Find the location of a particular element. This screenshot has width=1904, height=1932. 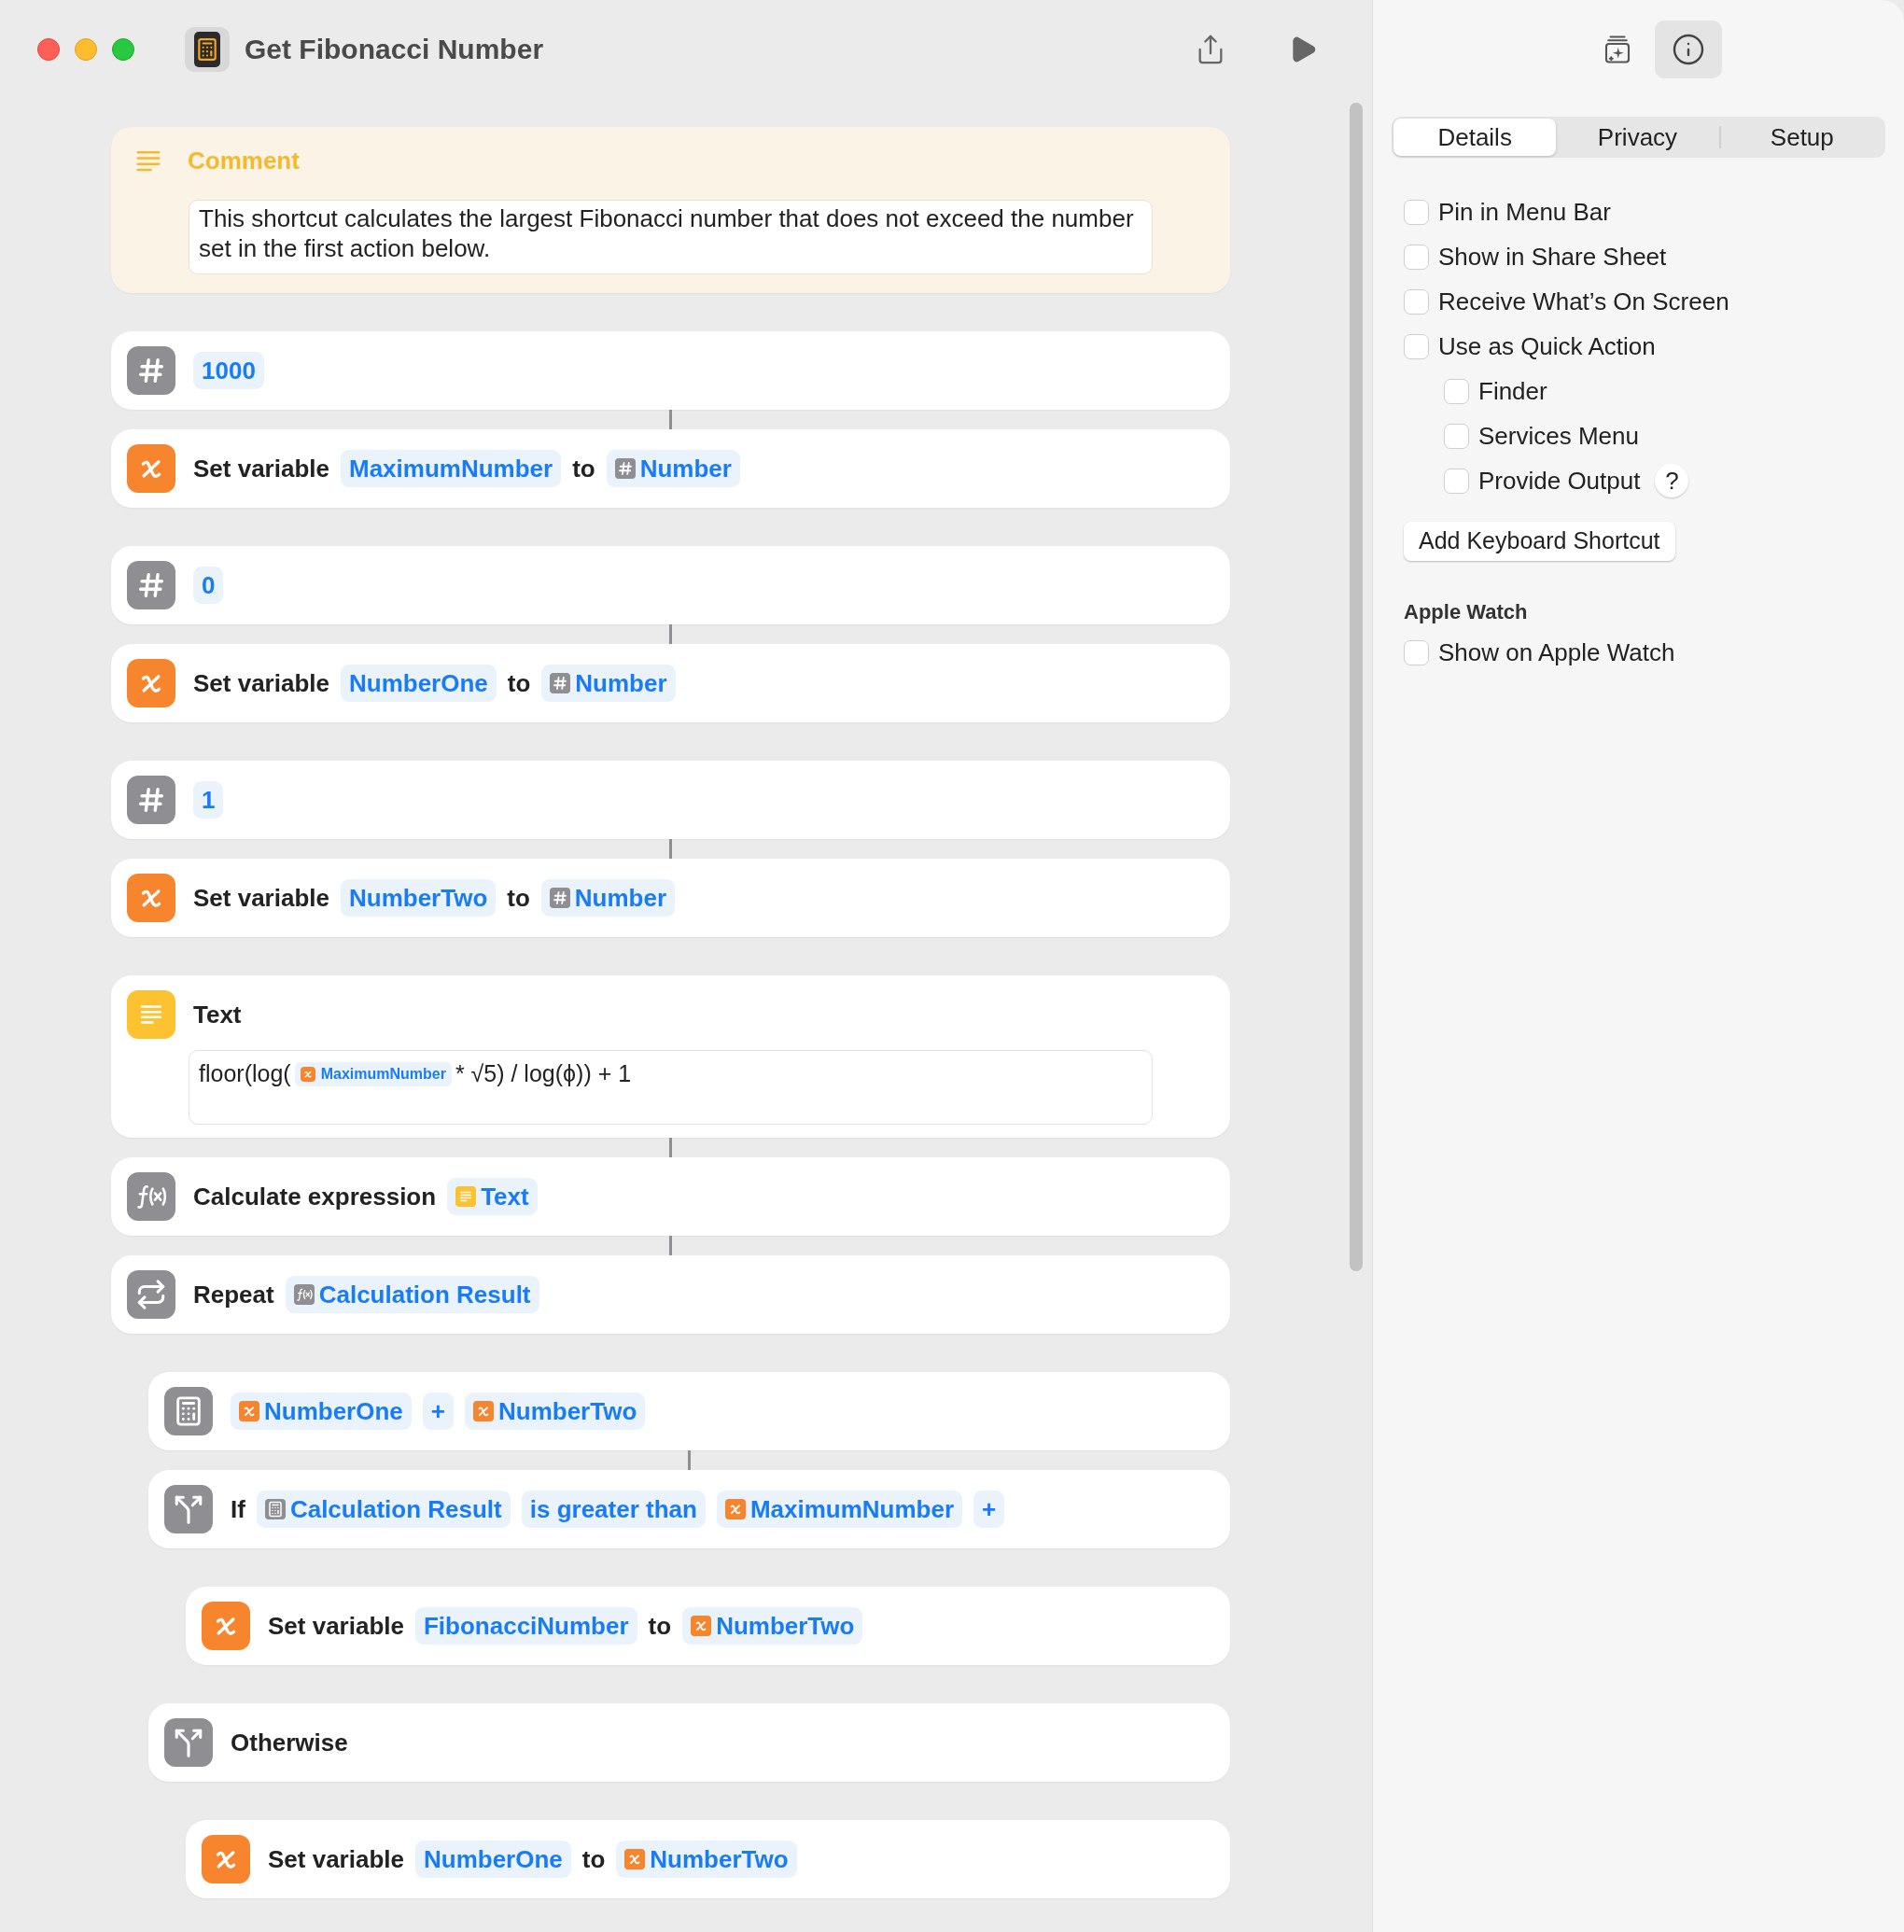

action-card: Set variable MaximumNumber to Number is located at coordinates (670, 468).